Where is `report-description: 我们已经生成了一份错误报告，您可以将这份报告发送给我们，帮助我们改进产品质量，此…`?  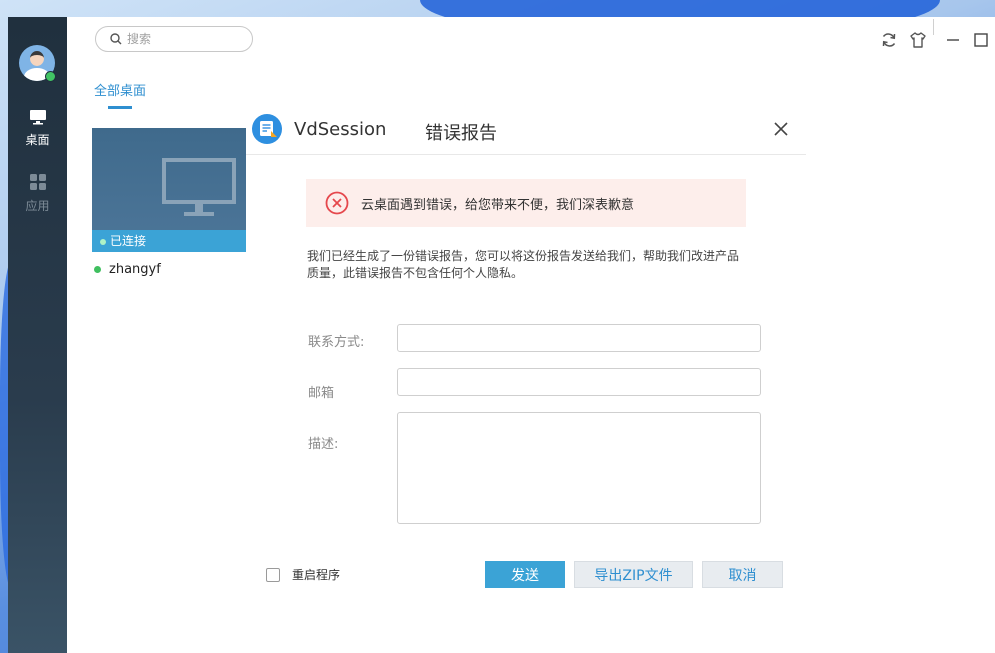
report-description: 我们已经生成了一份错误报告，您可以将这份报告发送给我们，帮助我们改进产品质量，此… is located at coordinates (523, 264).